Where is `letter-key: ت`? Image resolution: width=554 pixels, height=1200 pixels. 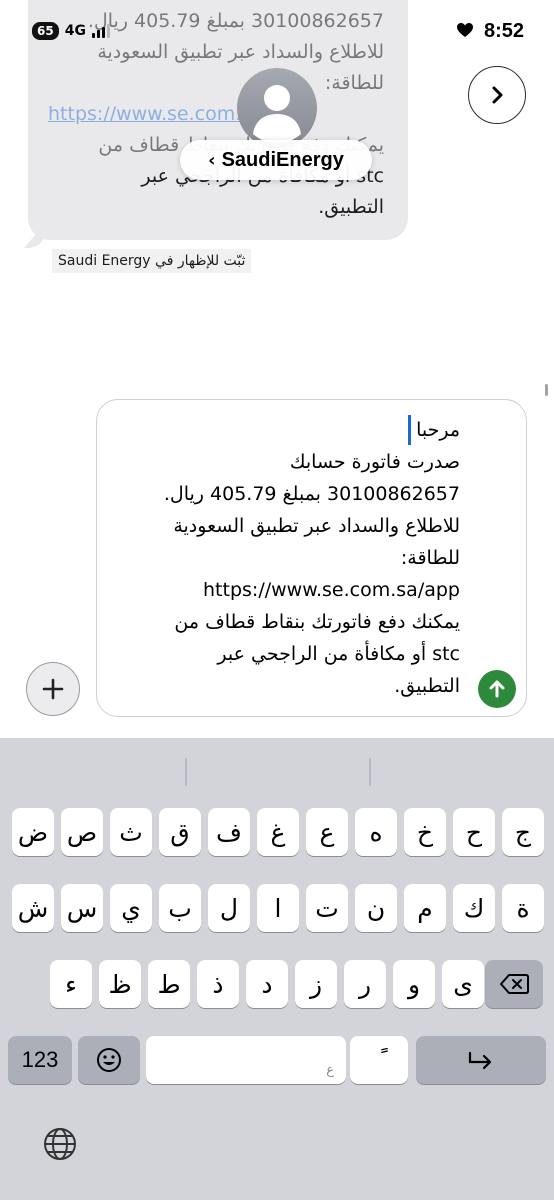
letter-key: ت is located at coordinates (327, 908).